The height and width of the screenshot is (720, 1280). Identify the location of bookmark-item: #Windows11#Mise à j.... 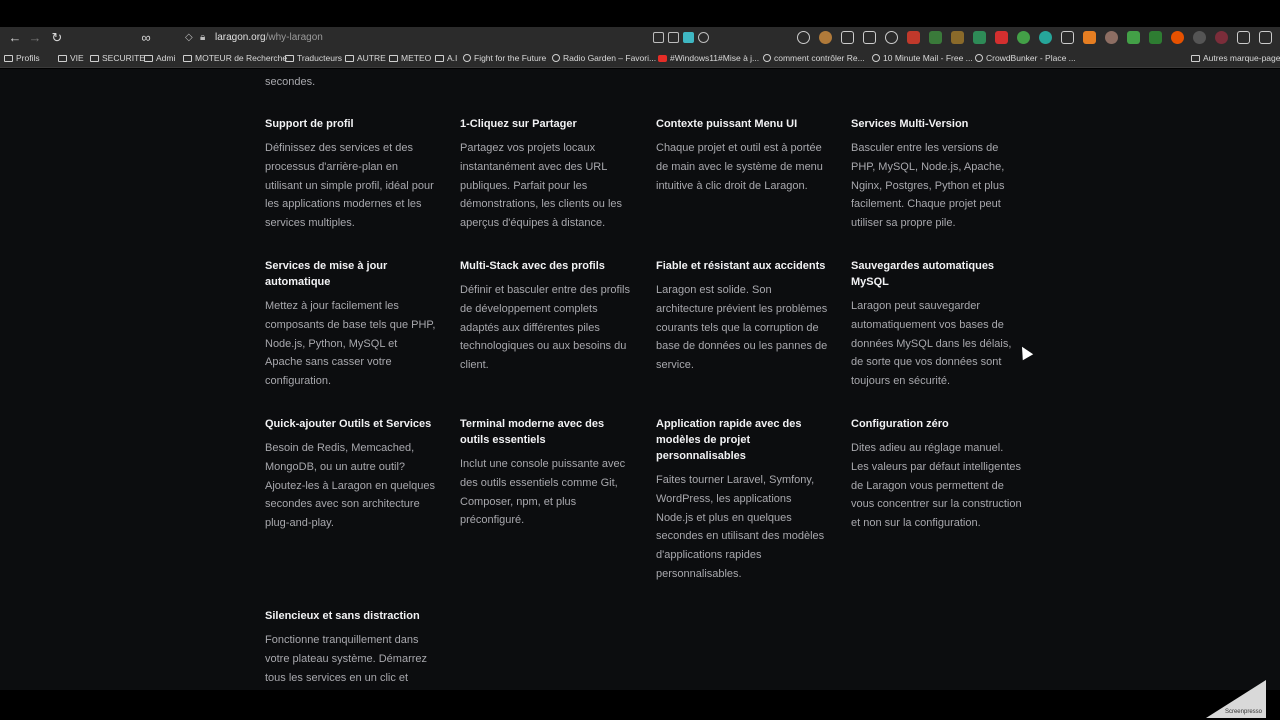
(708, 58).